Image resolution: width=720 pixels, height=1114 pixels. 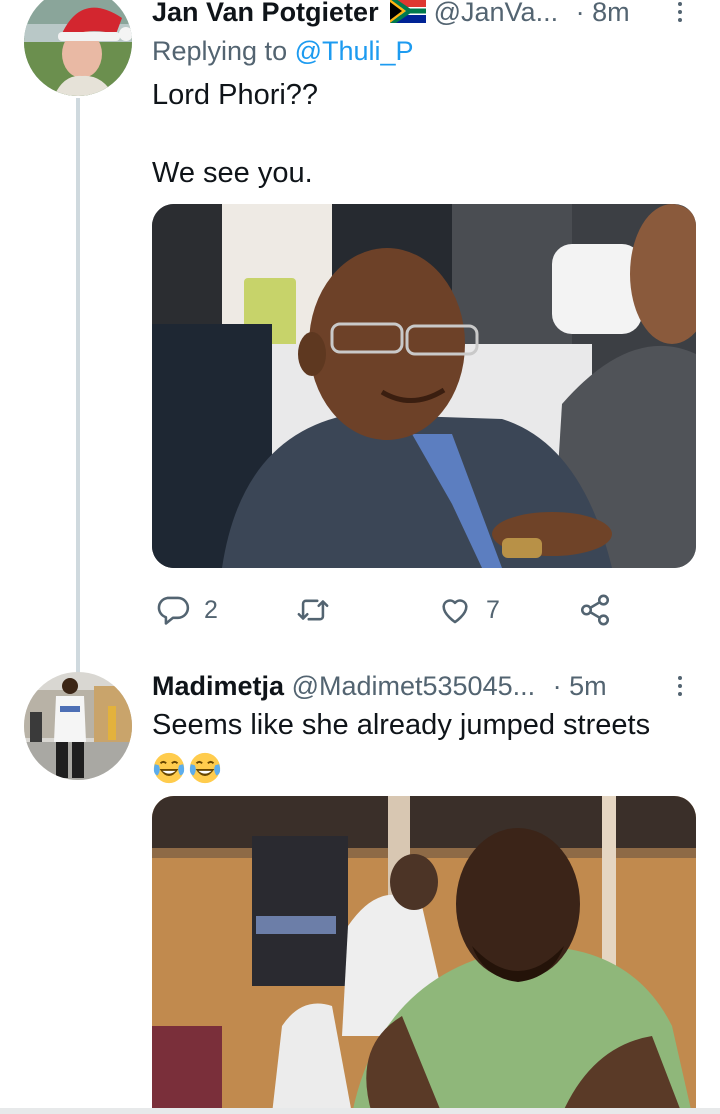 I want to click on replying-to-line: Replying to @Thuli_P, so click(x=283, y=51).